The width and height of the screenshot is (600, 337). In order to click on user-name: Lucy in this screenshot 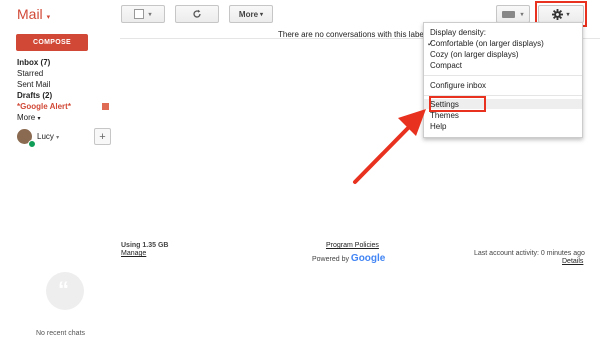, I will do `click(45, 136)`.